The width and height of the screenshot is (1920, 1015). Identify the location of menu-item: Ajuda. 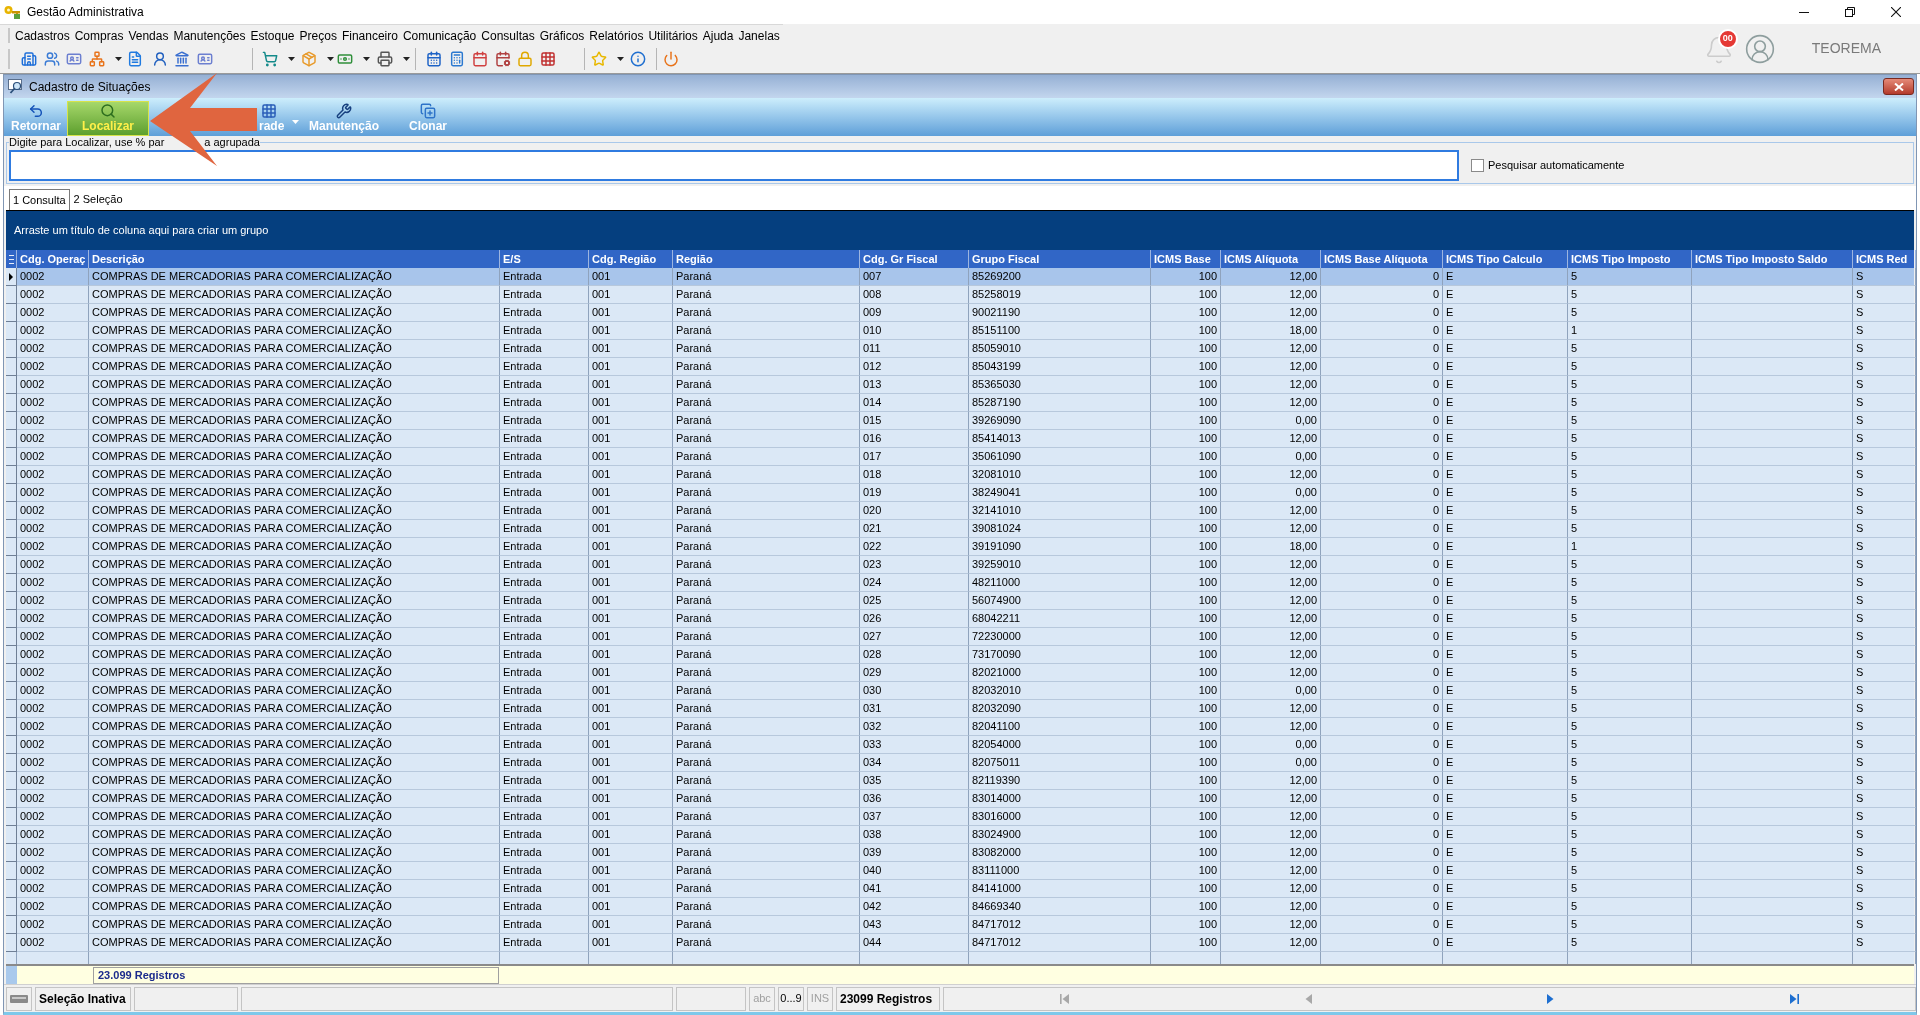
(718, 35).